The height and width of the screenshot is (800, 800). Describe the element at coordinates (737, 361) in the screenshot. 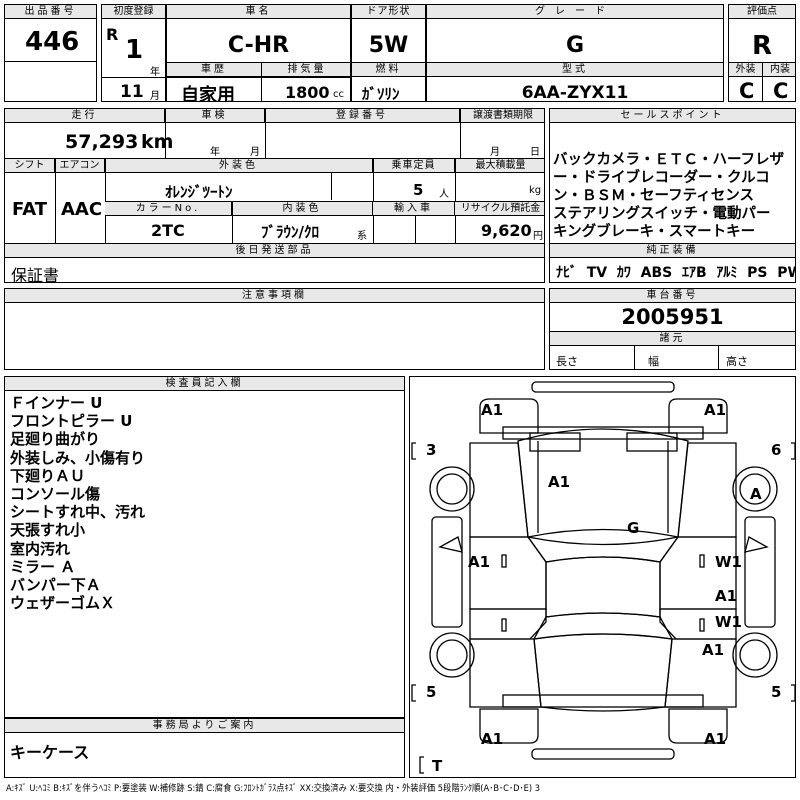

I see `height-label: 高さ` at that location.